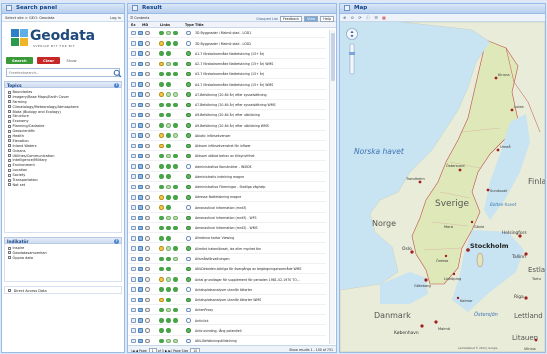 The image size is (547, 354). Describe the element at coordinates (227, 228) in the screenshot. I see `result-row: Aeronautical Information (mnt3) - WMS` at that location.